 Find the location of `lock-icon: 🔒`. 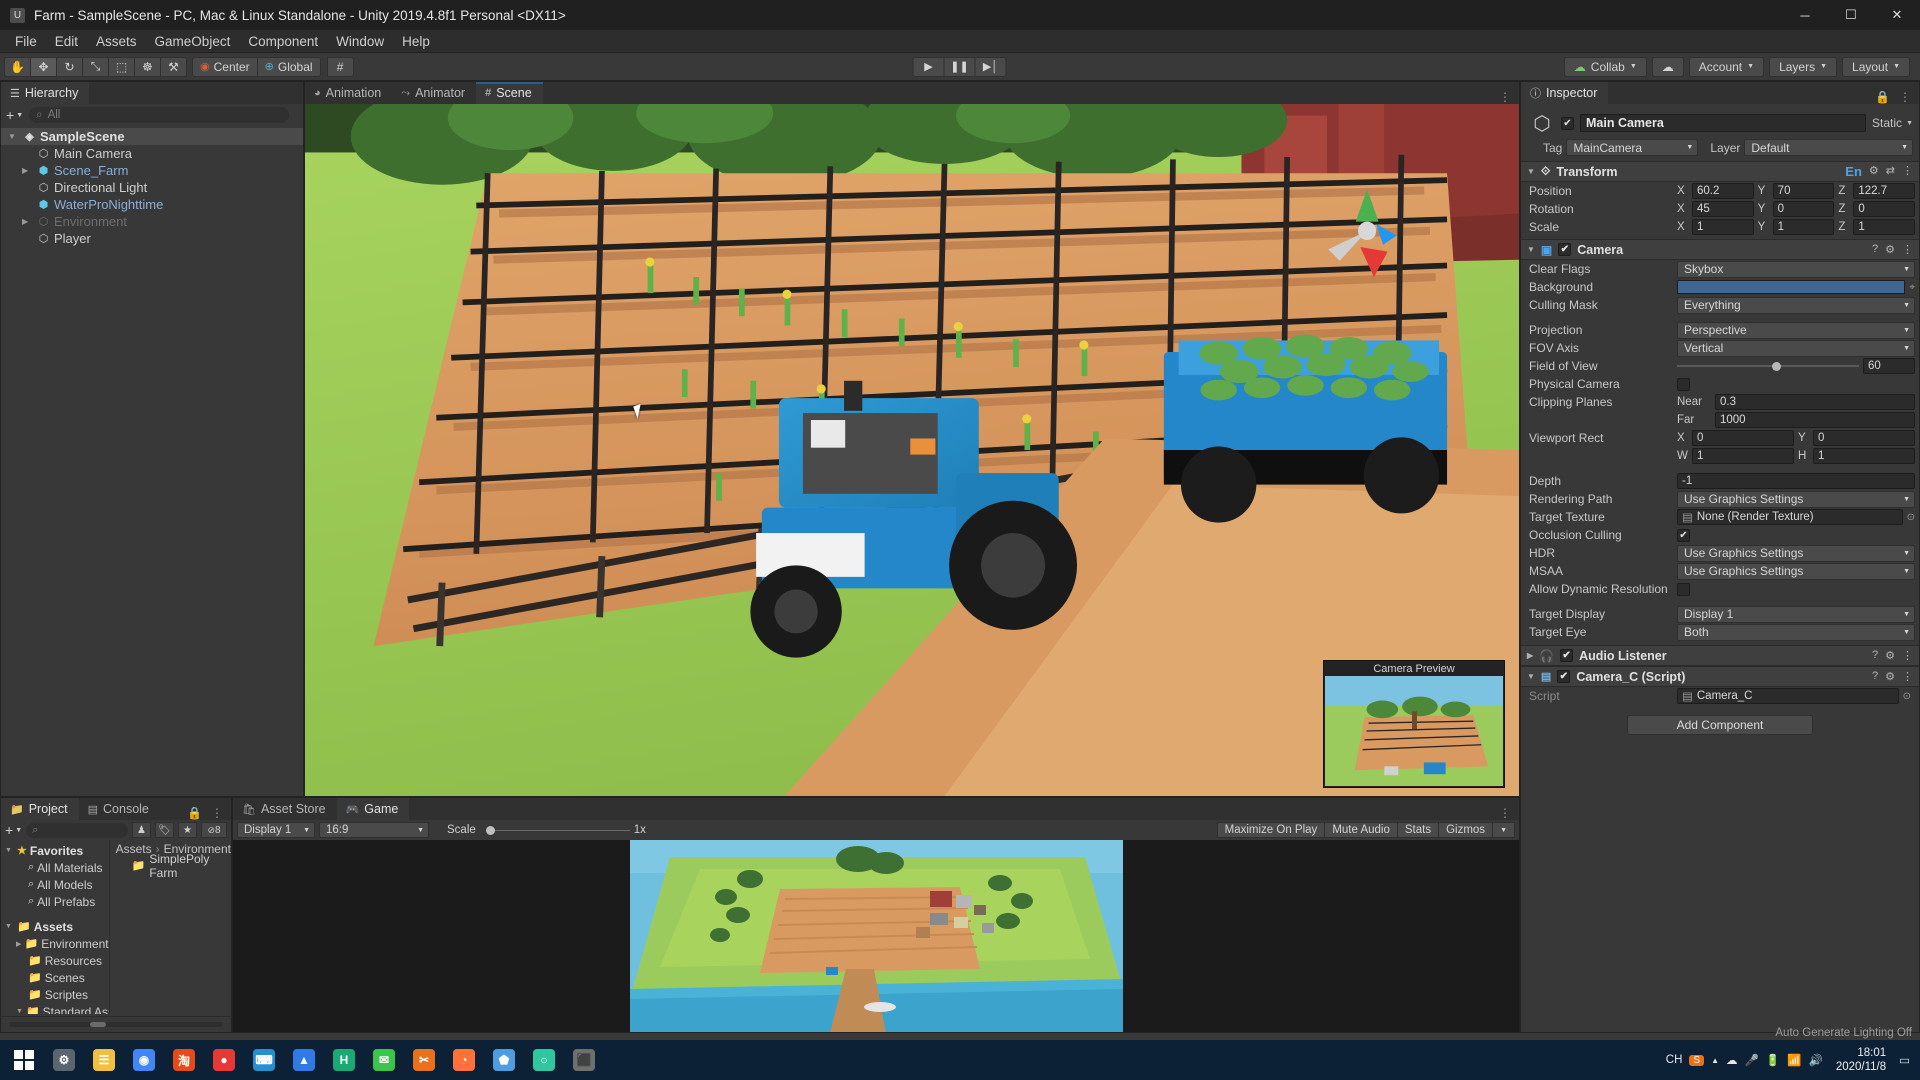

lock-icon: 🔒 is located at coordinates (1882, 97).